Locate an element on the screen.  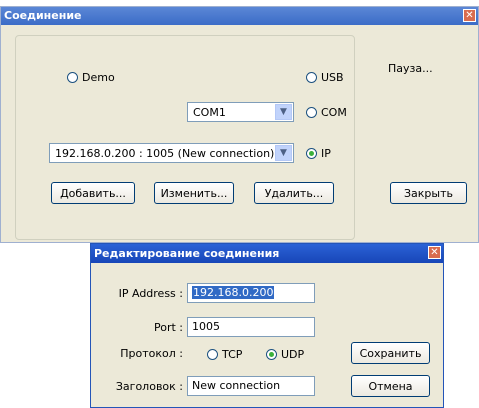
radio-usb-circle is located at coordinates (311, 77).